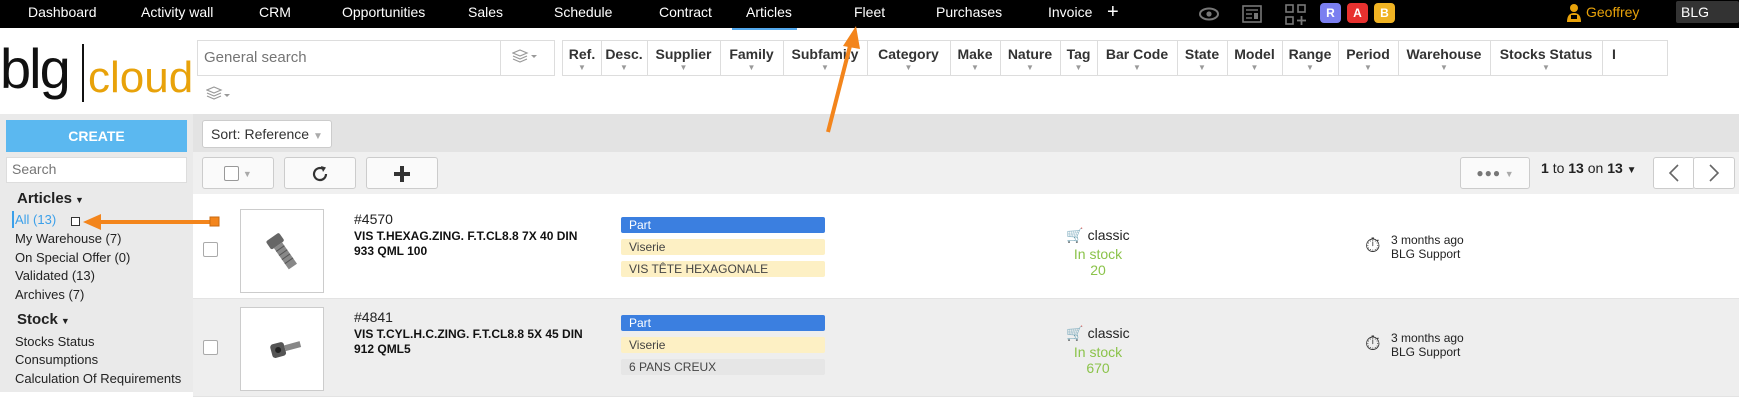  I want to click on arrow-to-all-items, so click(151, 222).